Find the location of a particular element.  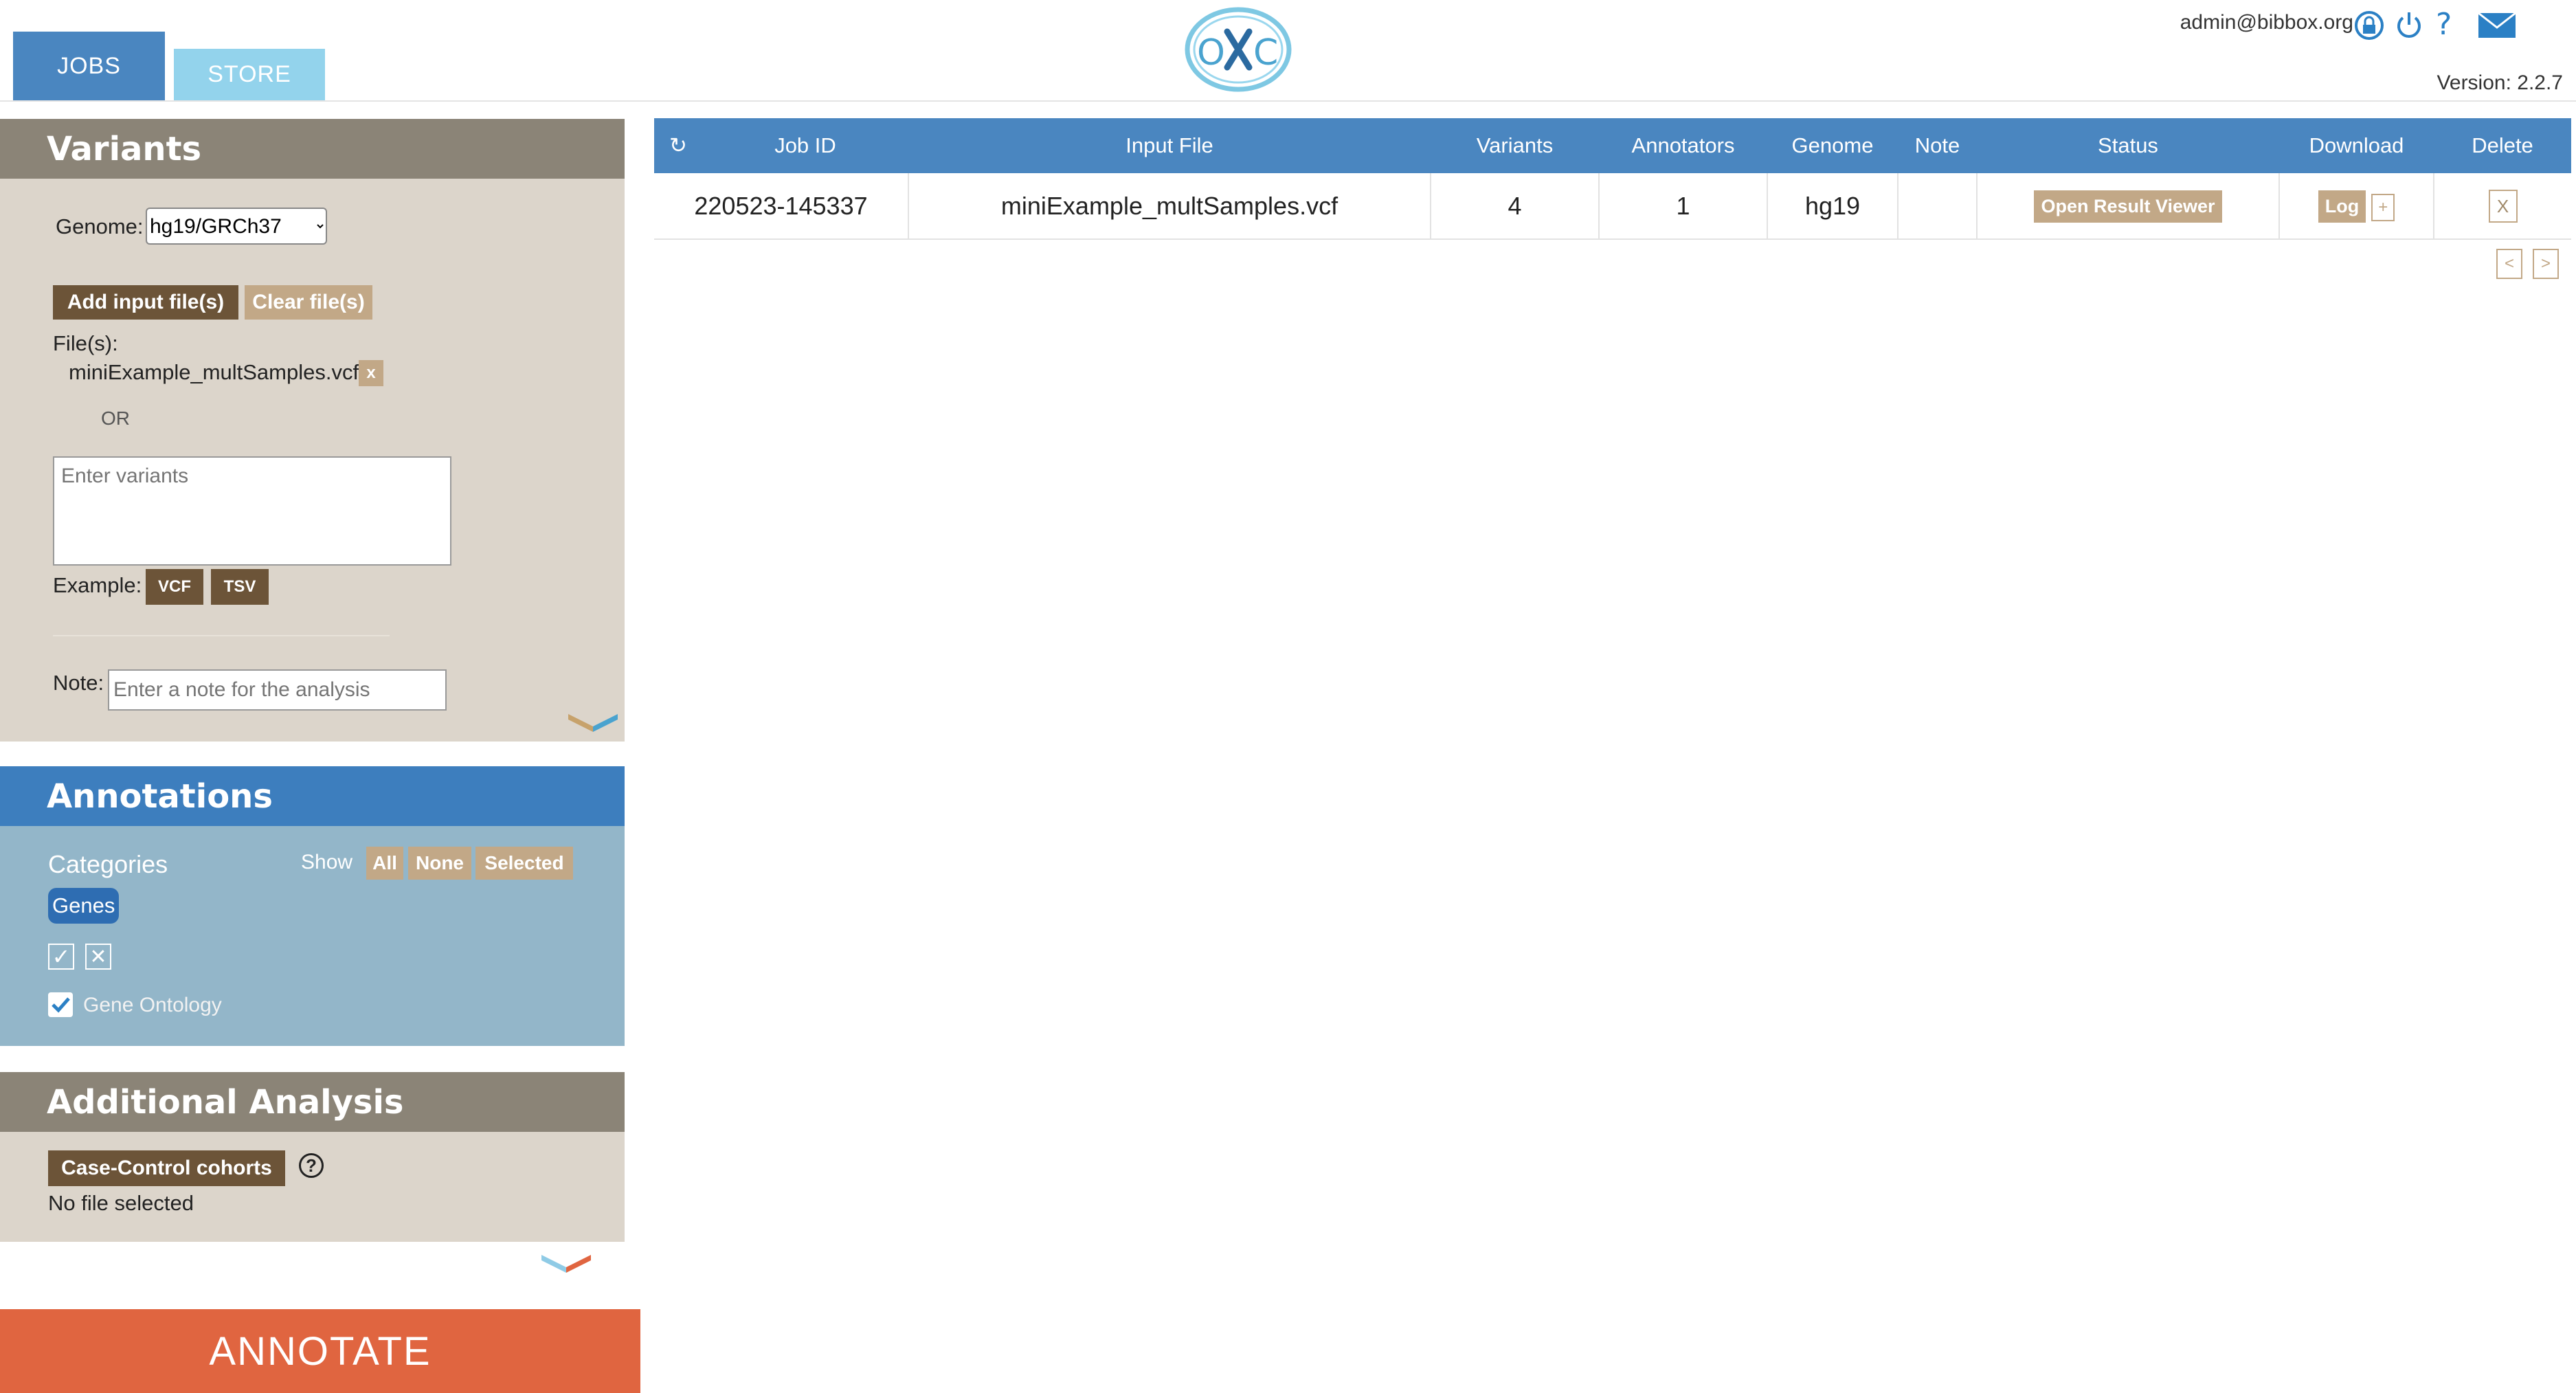

lock-icon is located at coordinates (2369, 26).